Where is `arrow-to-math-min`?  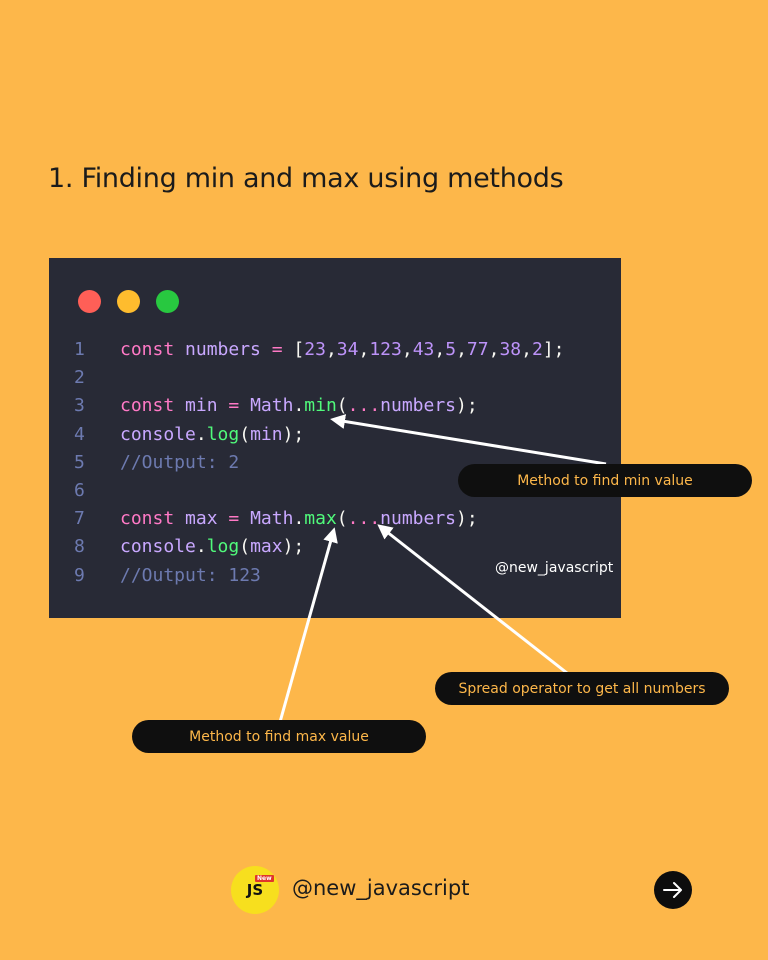 arrow-to-math-min is located at coordinates (468, 440).